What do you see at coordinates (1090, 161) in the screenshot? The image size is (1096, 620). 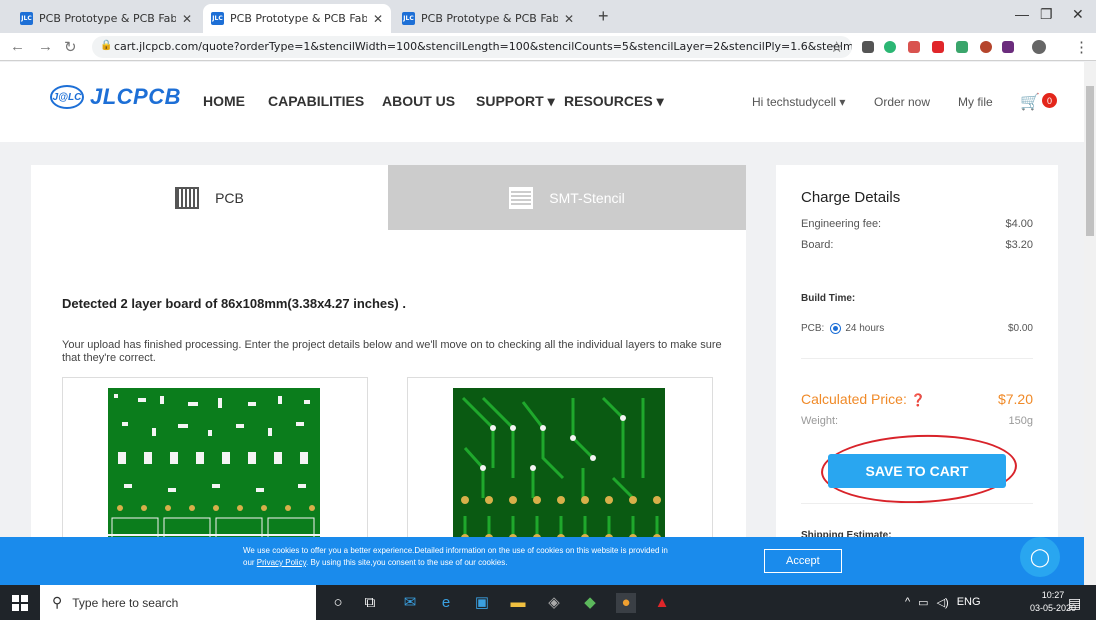 I see `scrollbar-thumb` at bounding box center [1090, 161].